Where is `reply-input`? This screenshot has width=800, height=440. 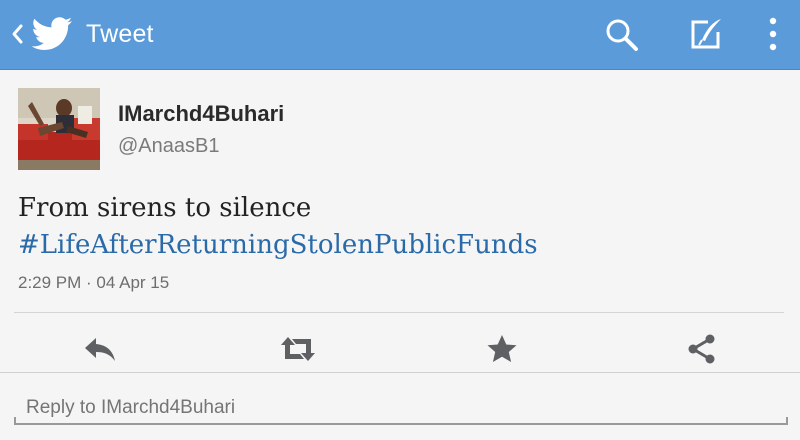 reply-input is located at coordinates (401, 404).